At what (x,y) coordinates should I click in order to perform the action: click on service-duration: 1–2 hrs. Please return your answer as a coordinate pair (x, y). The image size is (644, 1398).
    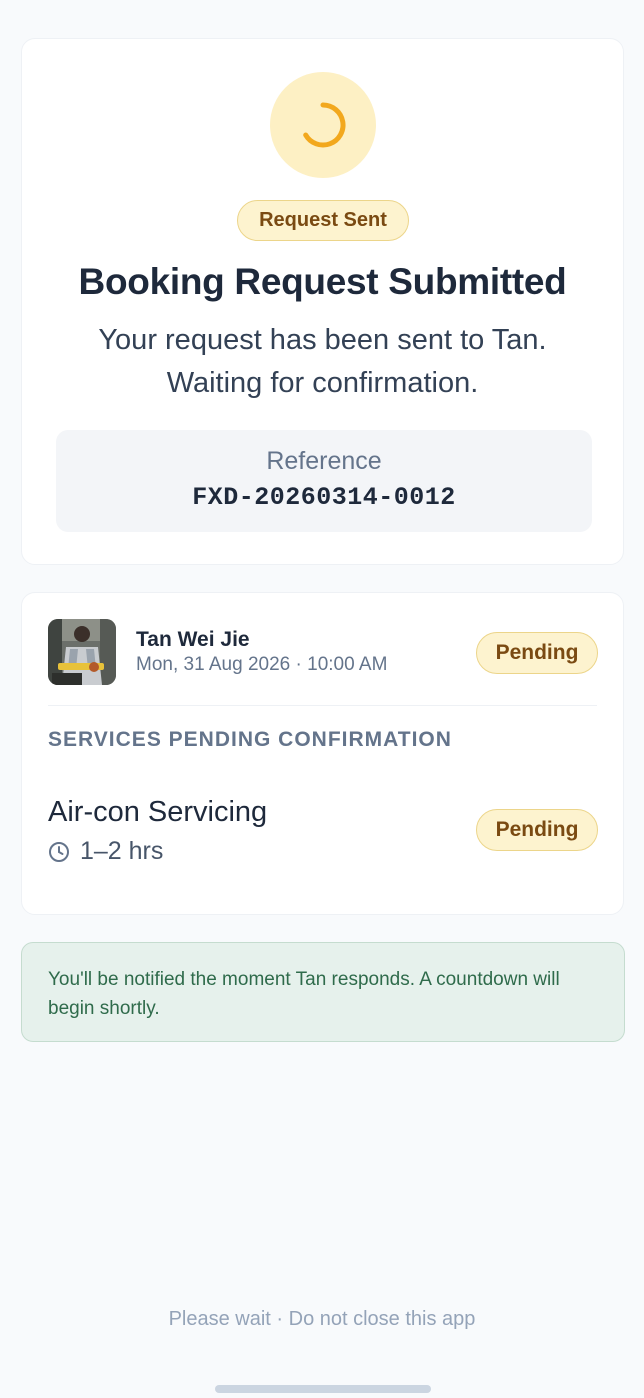
    Looking at the image, I should click on (105, 851).